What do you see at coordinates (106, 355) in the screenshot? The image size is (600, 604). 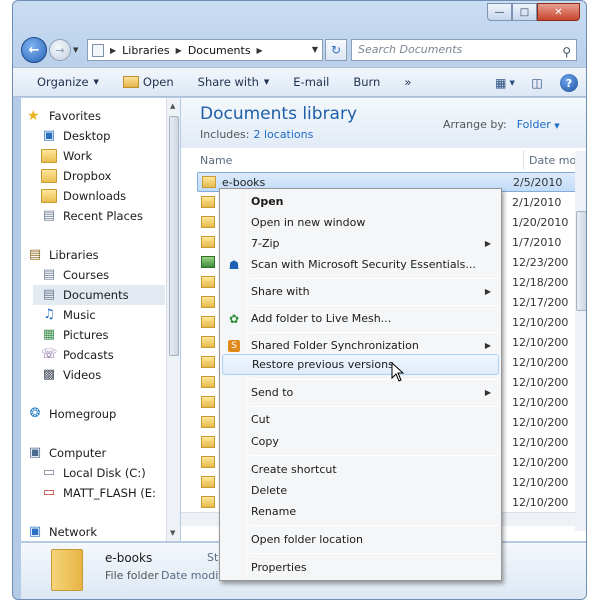 I see `nav-podcasts: ☏ Podcasts` at bounding box center [106, 355].